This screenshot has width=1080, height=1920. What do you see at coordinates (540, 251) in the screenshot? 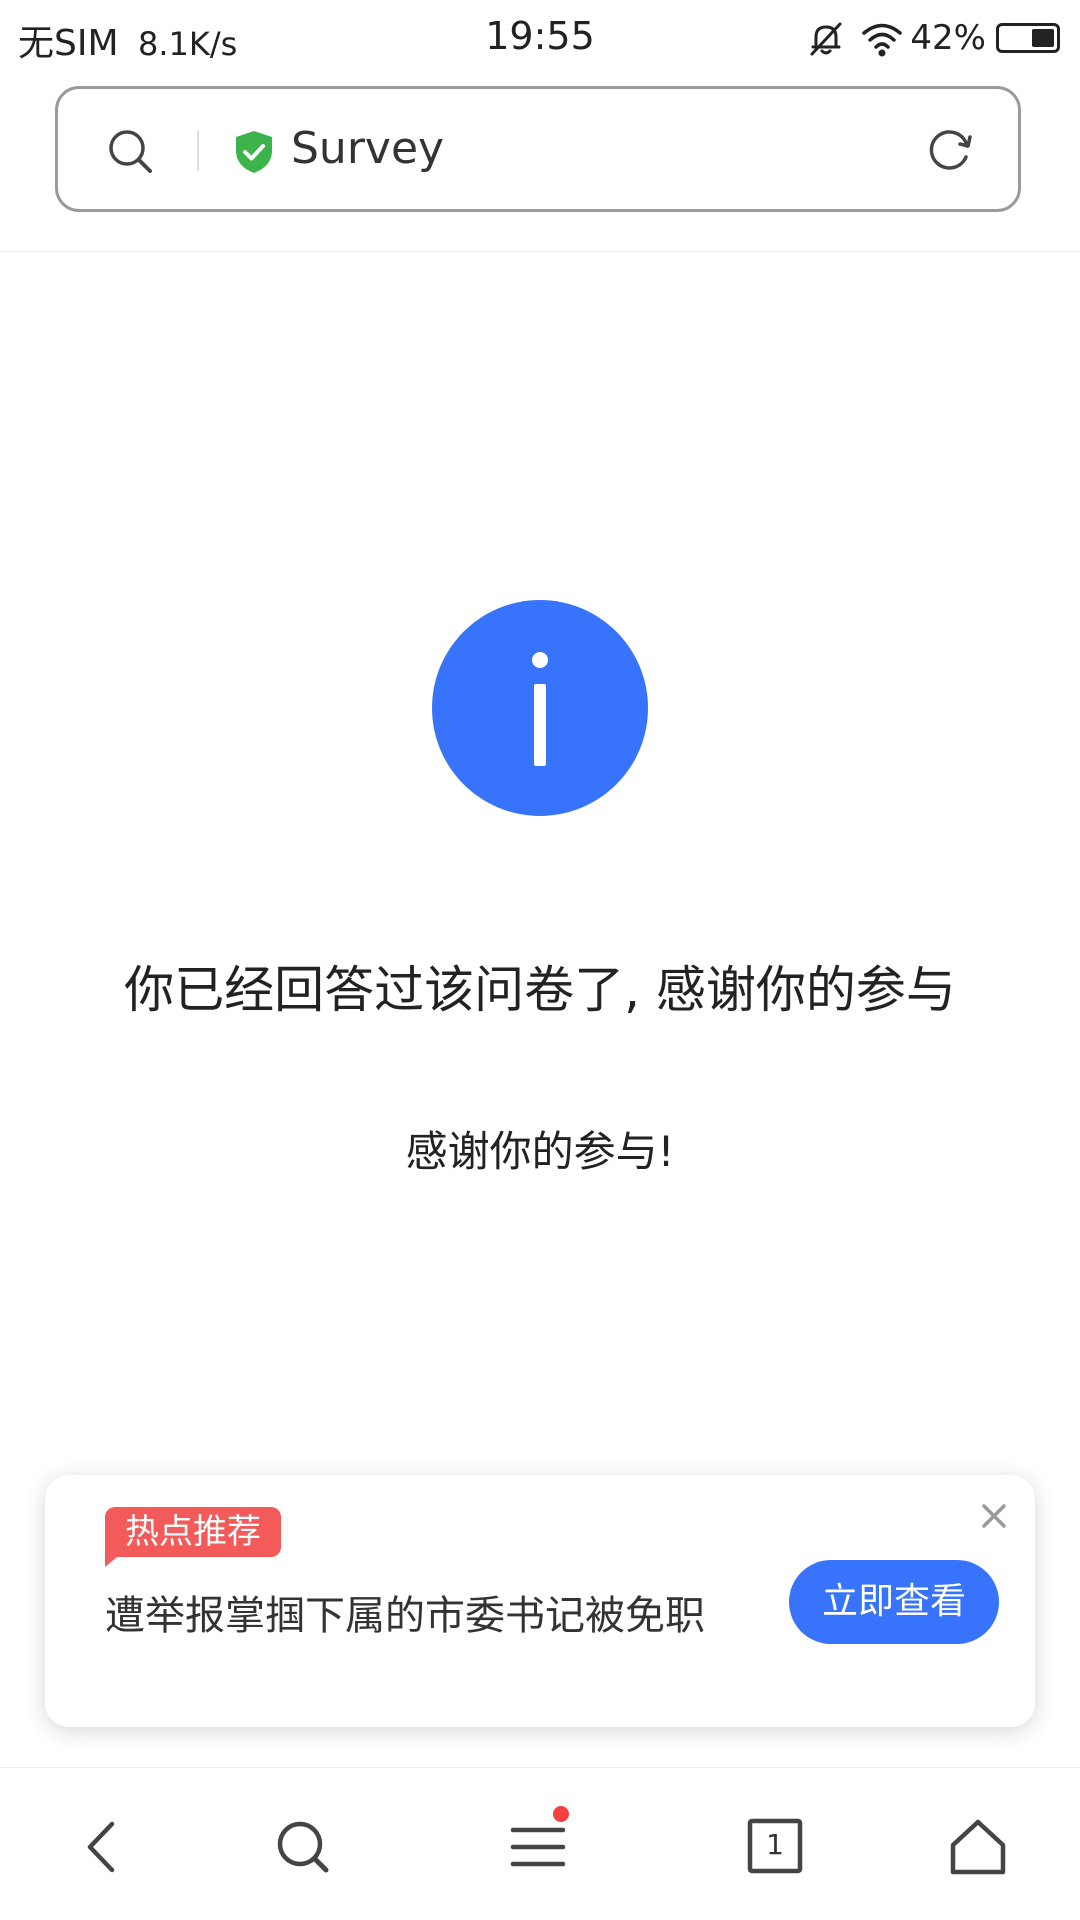
I see `header-divider` at bounding box center [540, 251].